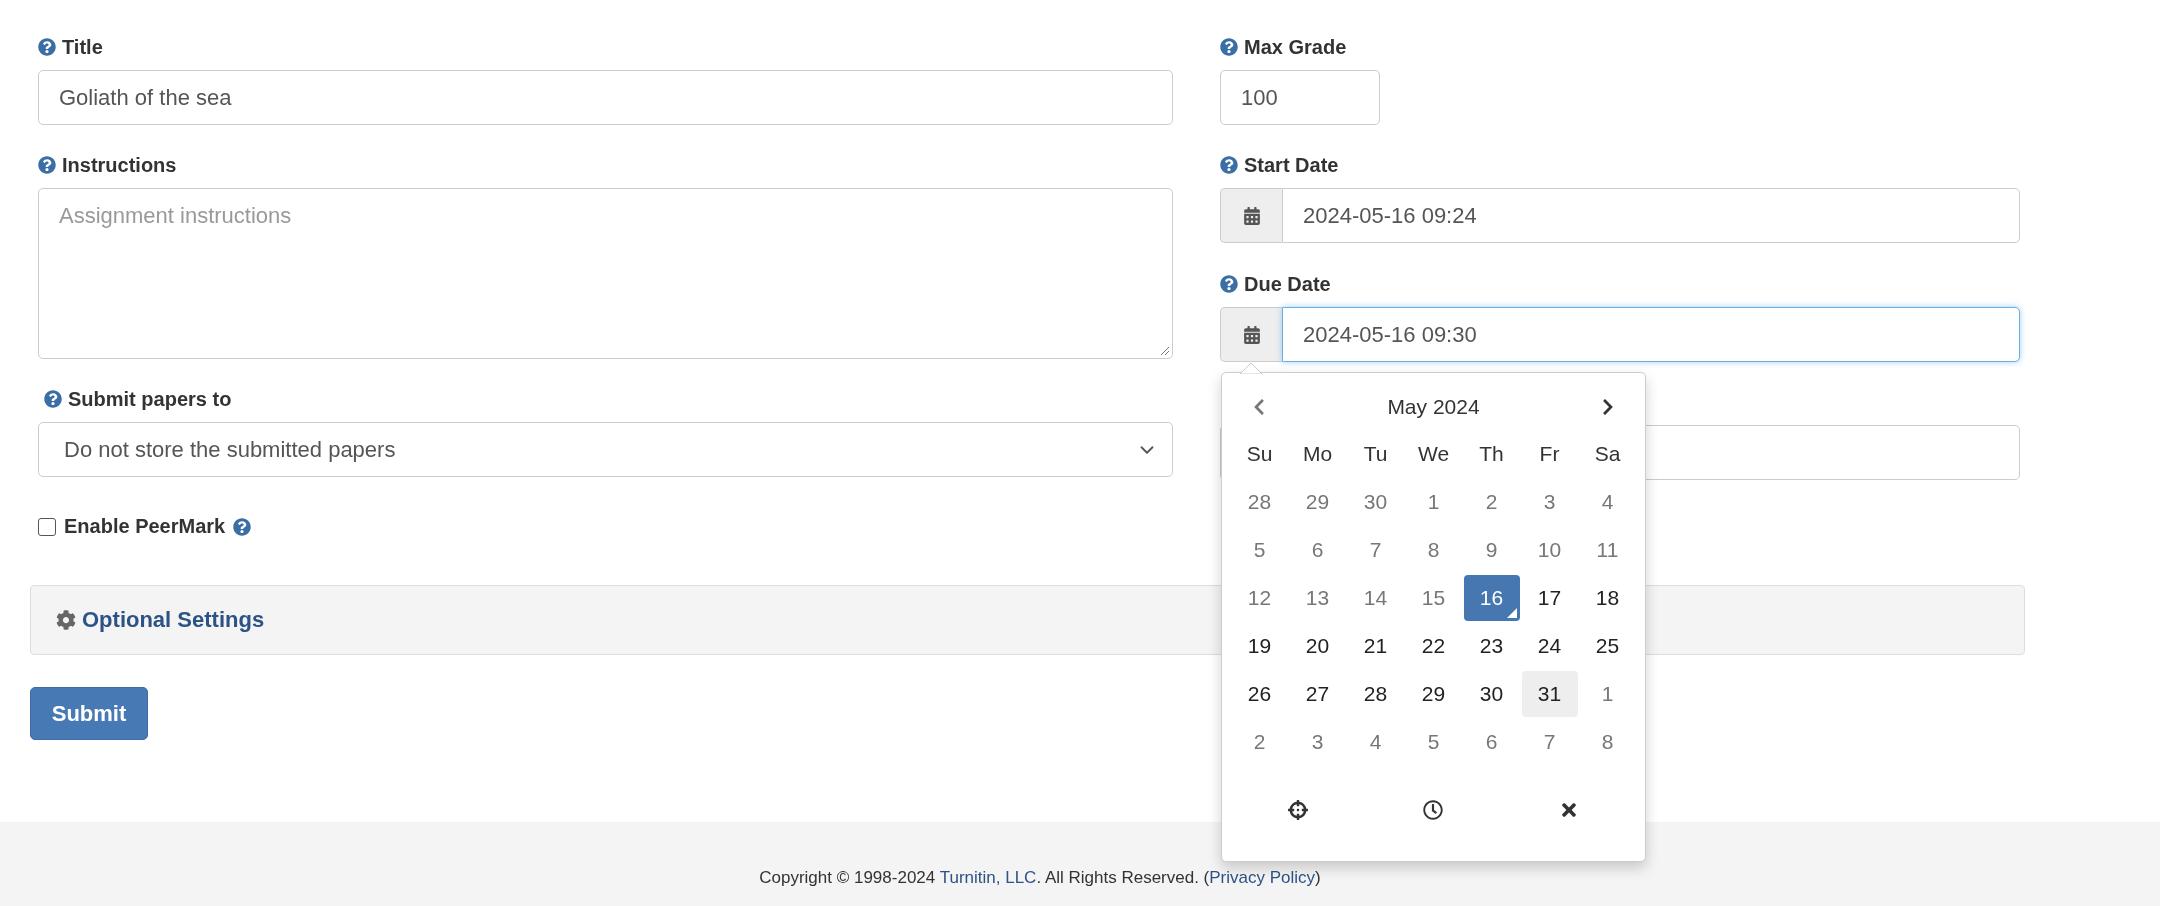 This screenshot has width=2160, height=906. Describe the element at coordinates (1164, 350) in the screenshot. I see `resize-grip-icon` at that location.